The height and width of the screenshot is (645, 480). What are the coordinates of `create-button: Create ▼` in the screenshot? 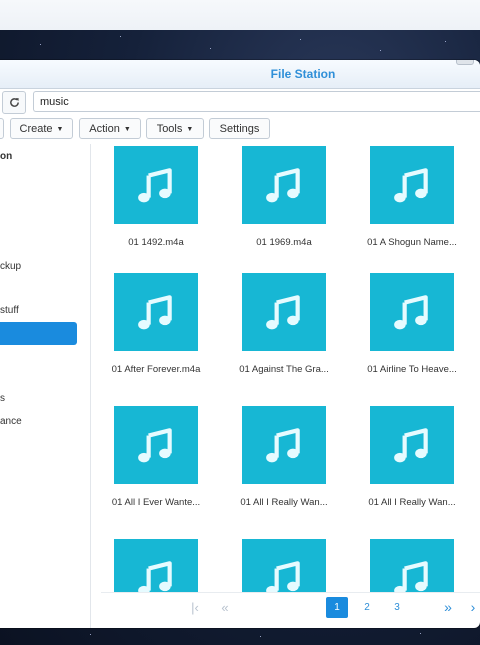 It's located at (41, 128).